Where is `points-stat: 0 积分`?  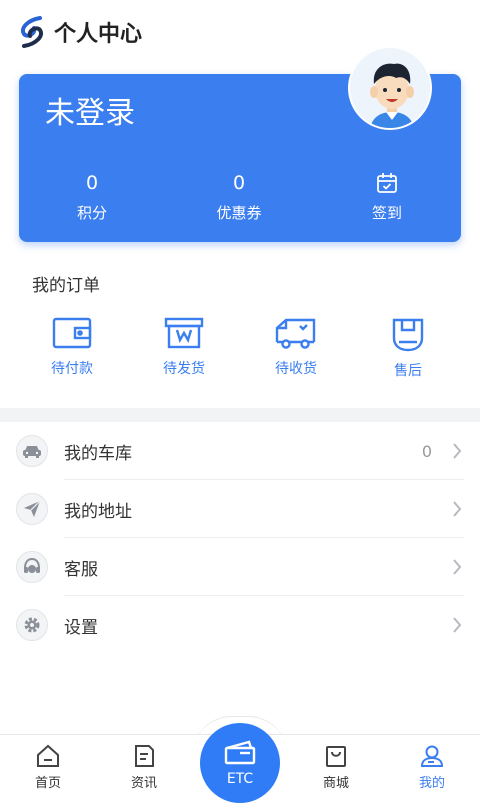 points-stat: 0 积分 is located at coordinates (92, 196).